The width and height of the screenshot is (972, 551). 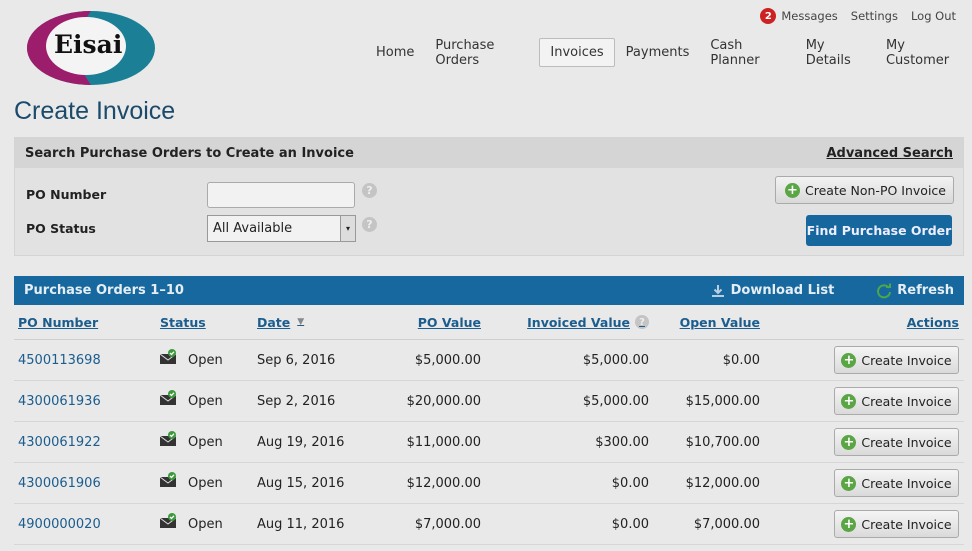 What do you see at coordinates (66, 194) in the screenshot?
I see `po-number-label: PO Number` at bounding box center [66, 194].